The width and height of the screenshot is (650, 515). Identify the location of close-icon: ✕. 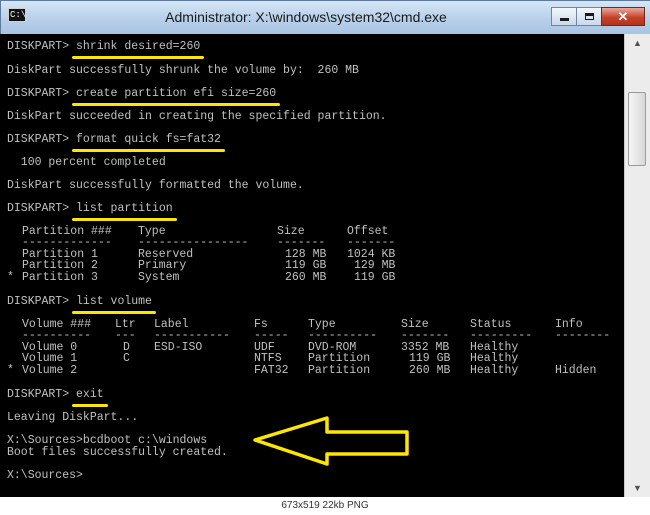
(623, 16).